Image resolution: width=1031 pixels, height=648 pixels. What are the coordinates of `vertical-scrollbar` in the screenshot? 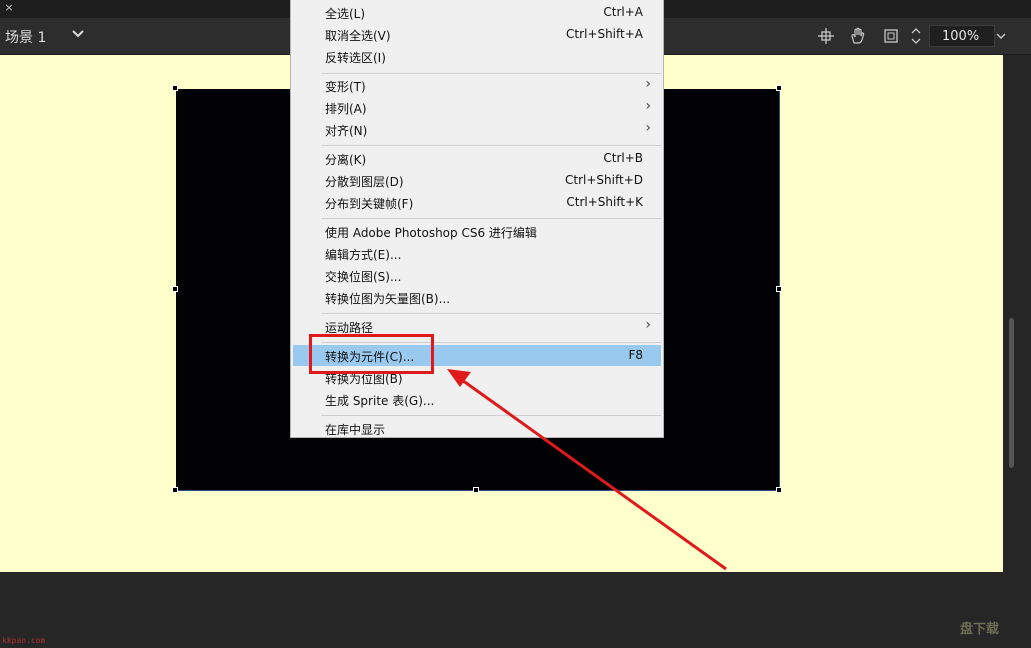 It's located at (1012, 313).